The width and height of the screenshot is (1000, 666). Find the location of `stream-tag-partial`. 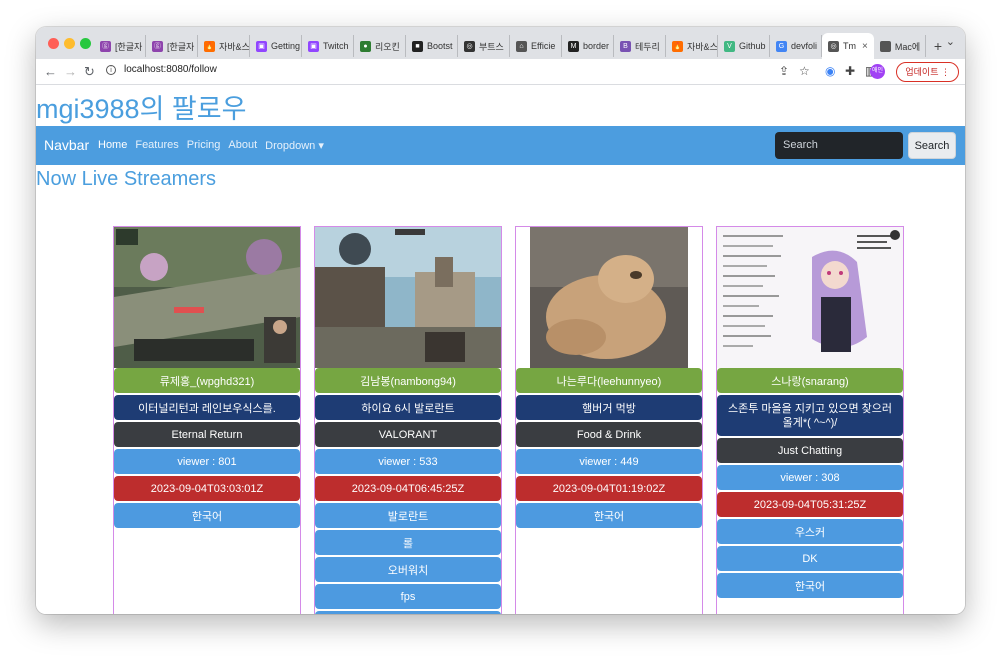

stream-tag-partial is located at coordinates (408, 612).